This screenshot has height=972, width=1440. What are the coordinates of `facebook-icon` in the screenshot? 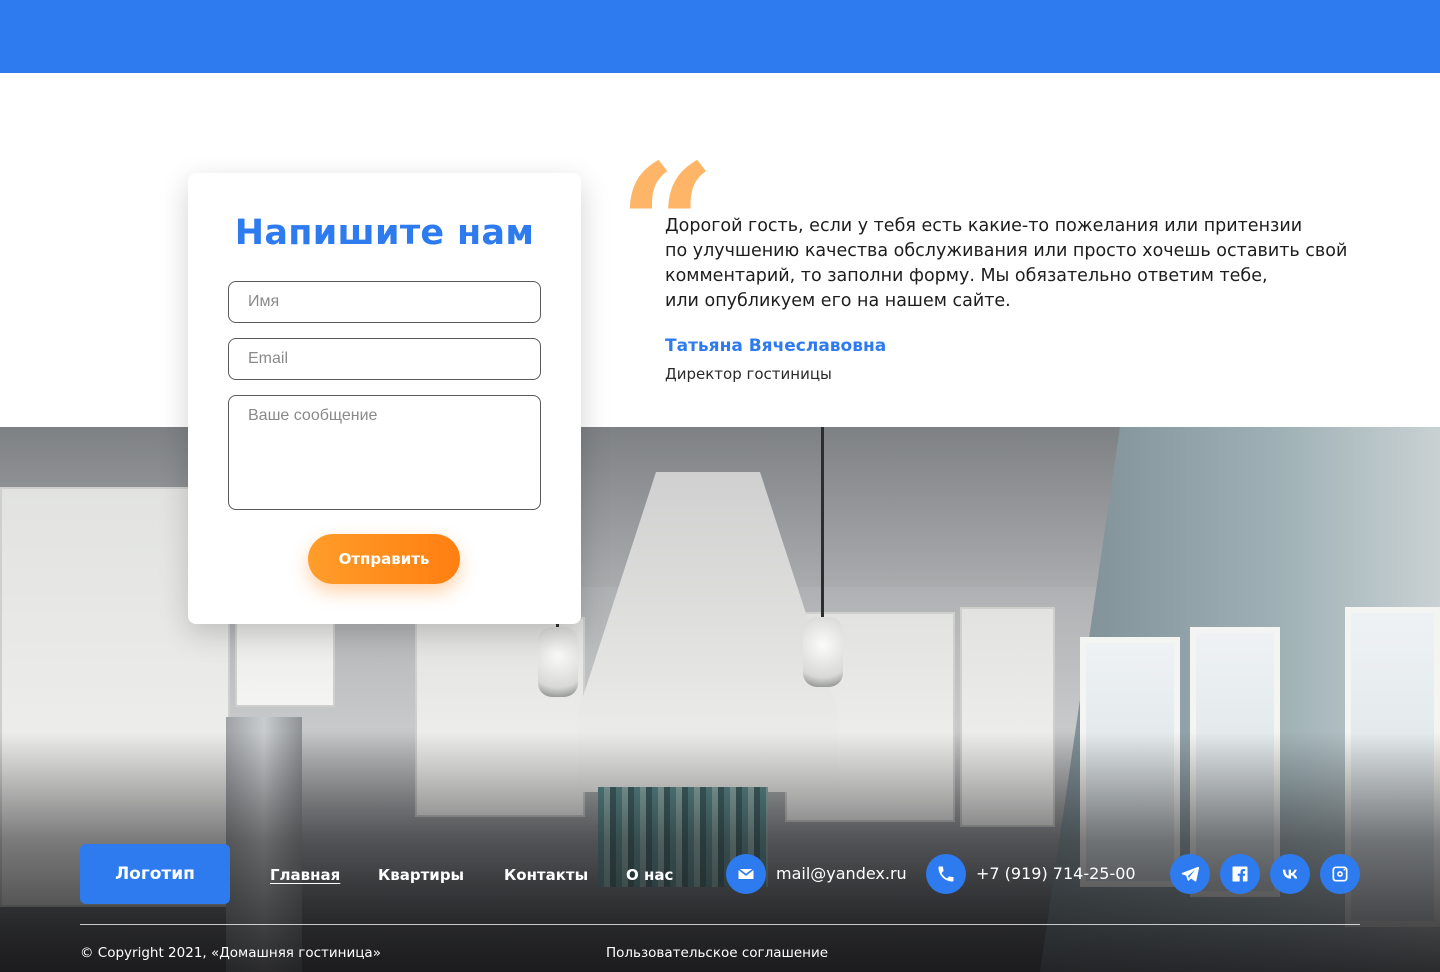 It's located at (1240, 874).